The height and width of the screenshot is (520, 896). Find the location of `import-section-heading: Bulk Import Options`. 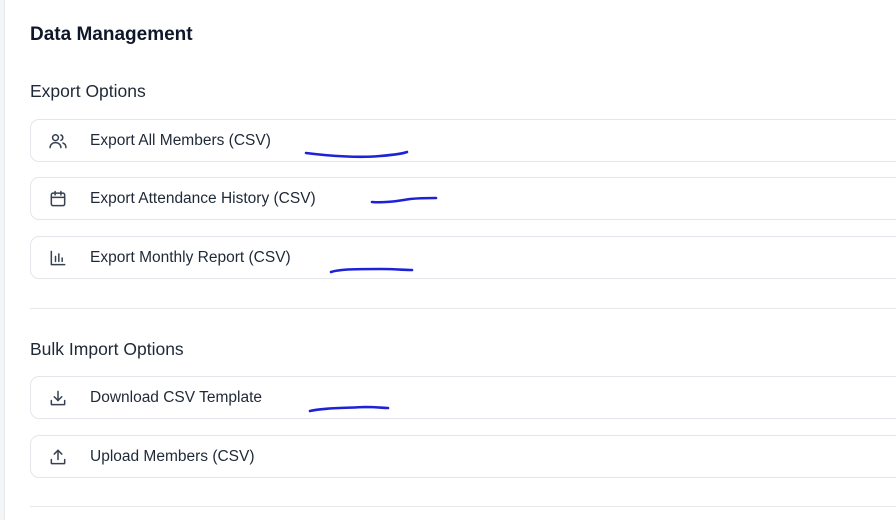

import-section-heading: Bulk Import Options is located at coordinates (107, 349).